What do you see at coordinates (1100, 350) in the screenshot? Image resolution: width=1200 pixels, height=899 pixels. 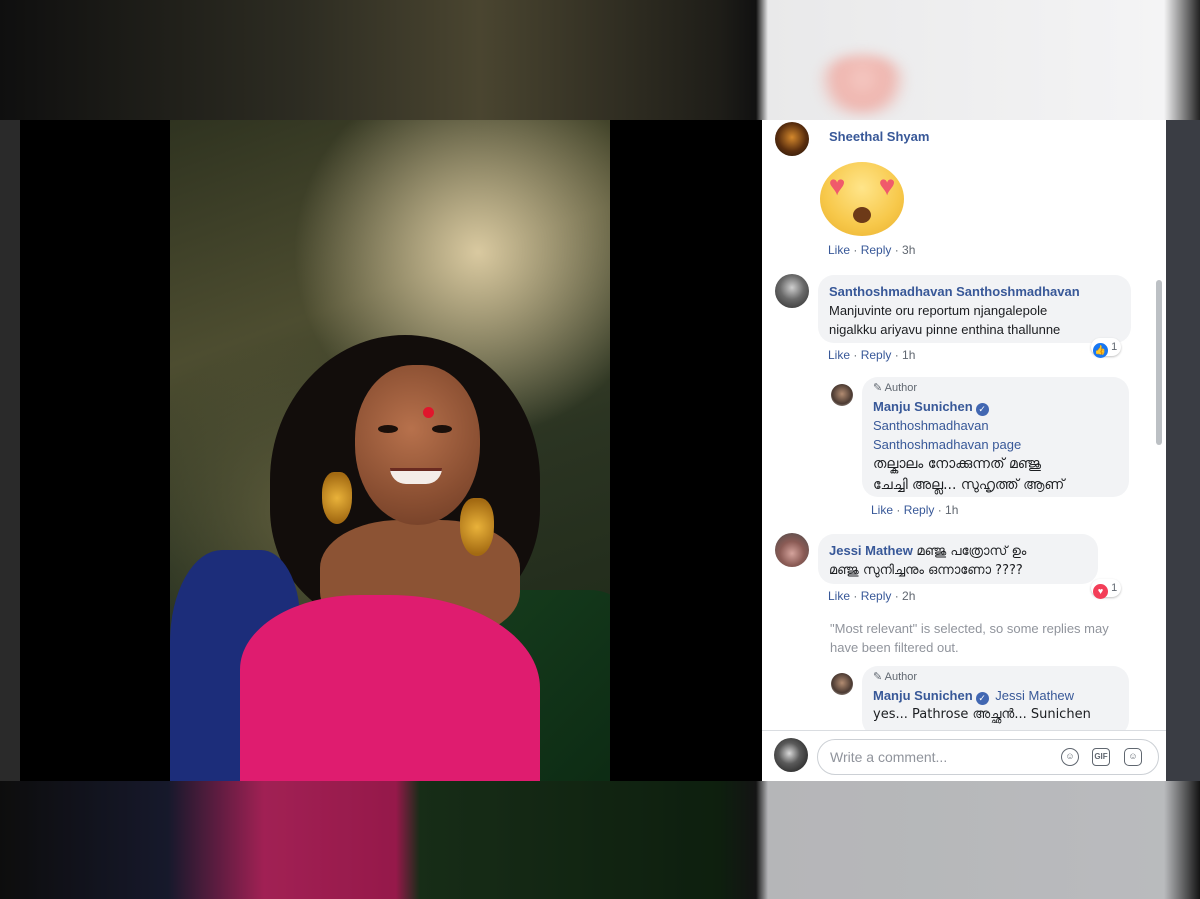 I see `like-reaction-icon: 👍` at bounding box center [1100, 350].